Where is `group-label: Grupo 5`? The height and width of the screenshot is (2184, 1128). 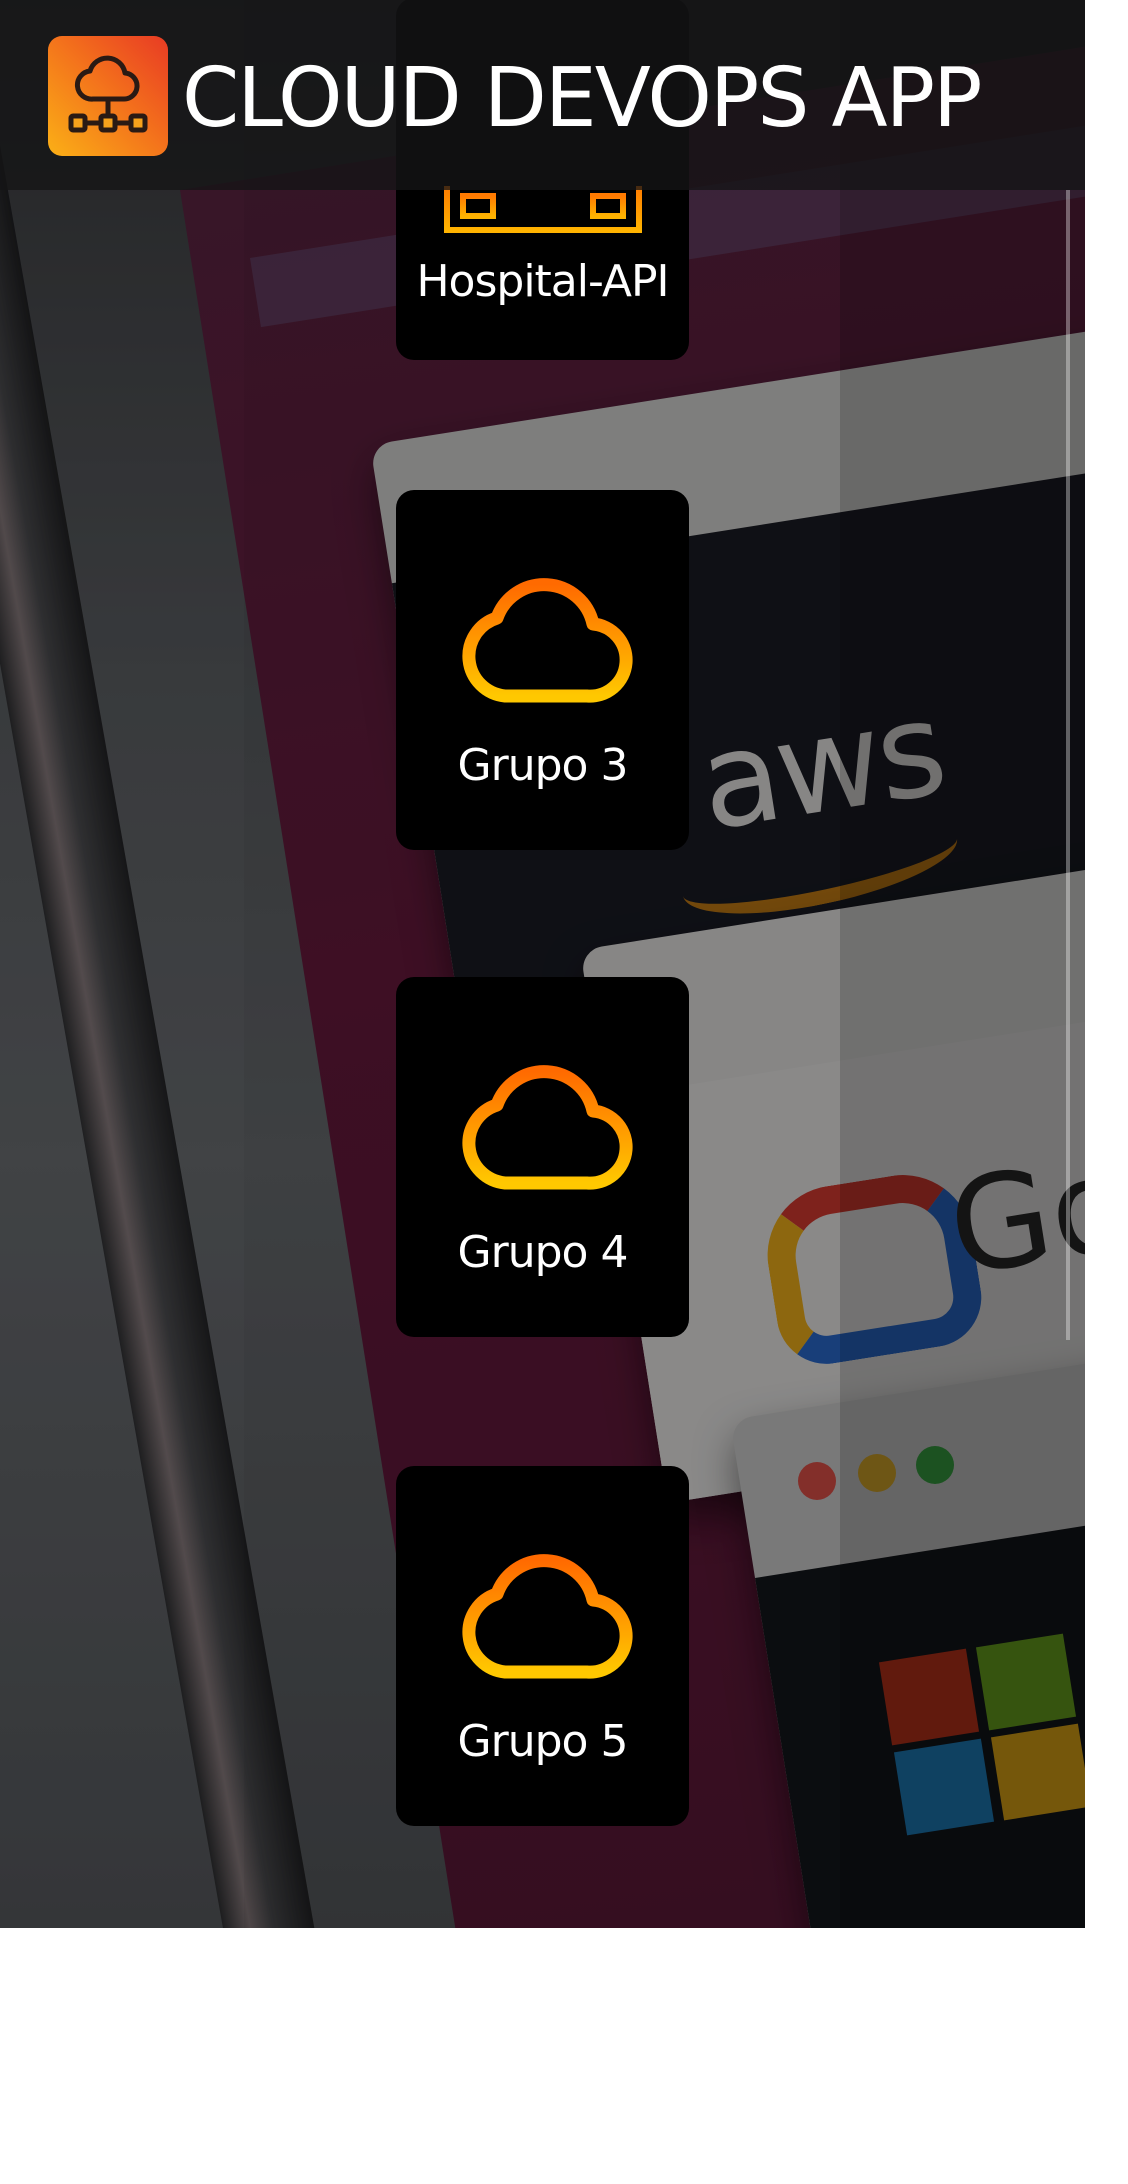 group-label: Grupo 5 is located at coordinates (543, 1741).